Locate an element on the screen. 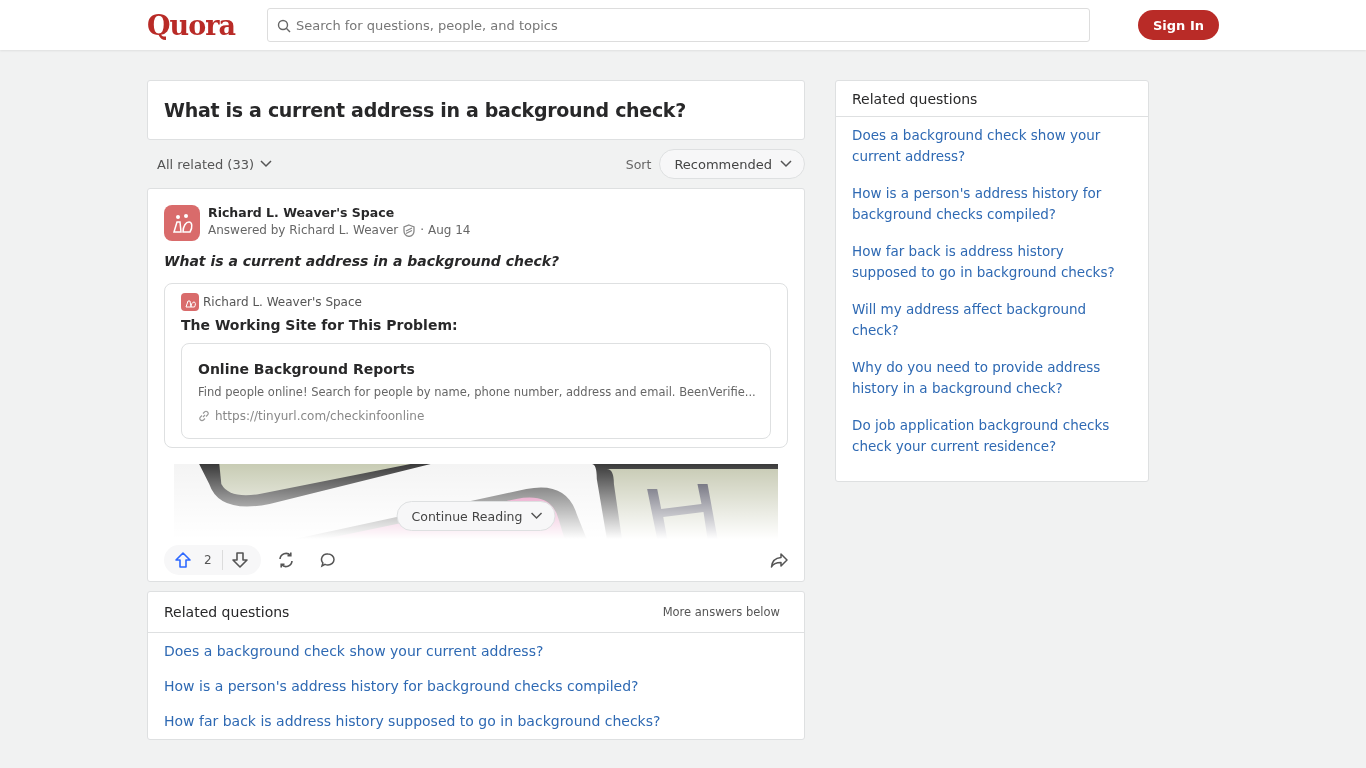  upvote-button: 2 is located at coordinates (195, 560).